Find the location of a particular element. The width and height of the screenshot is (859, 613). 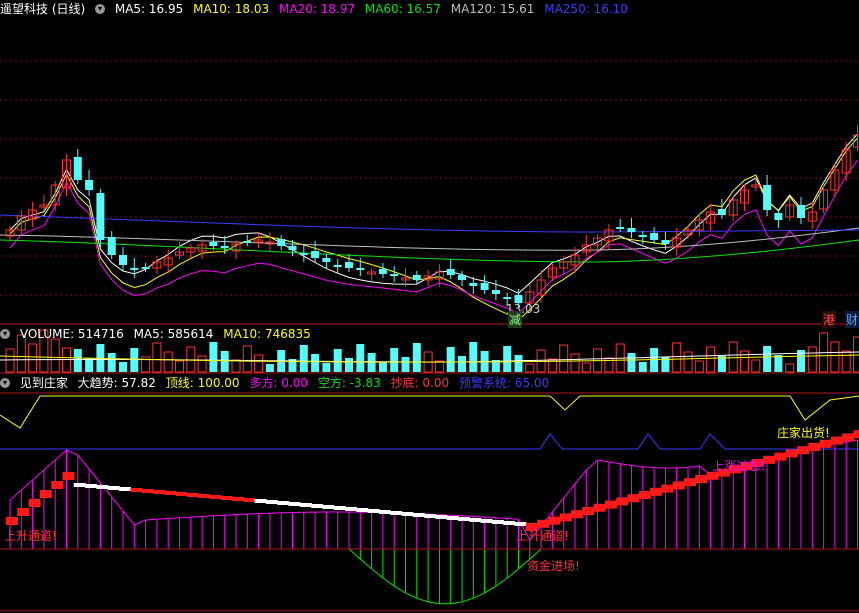

ma120-label: MA120: 15.61 is located at coordinates (492, 9).